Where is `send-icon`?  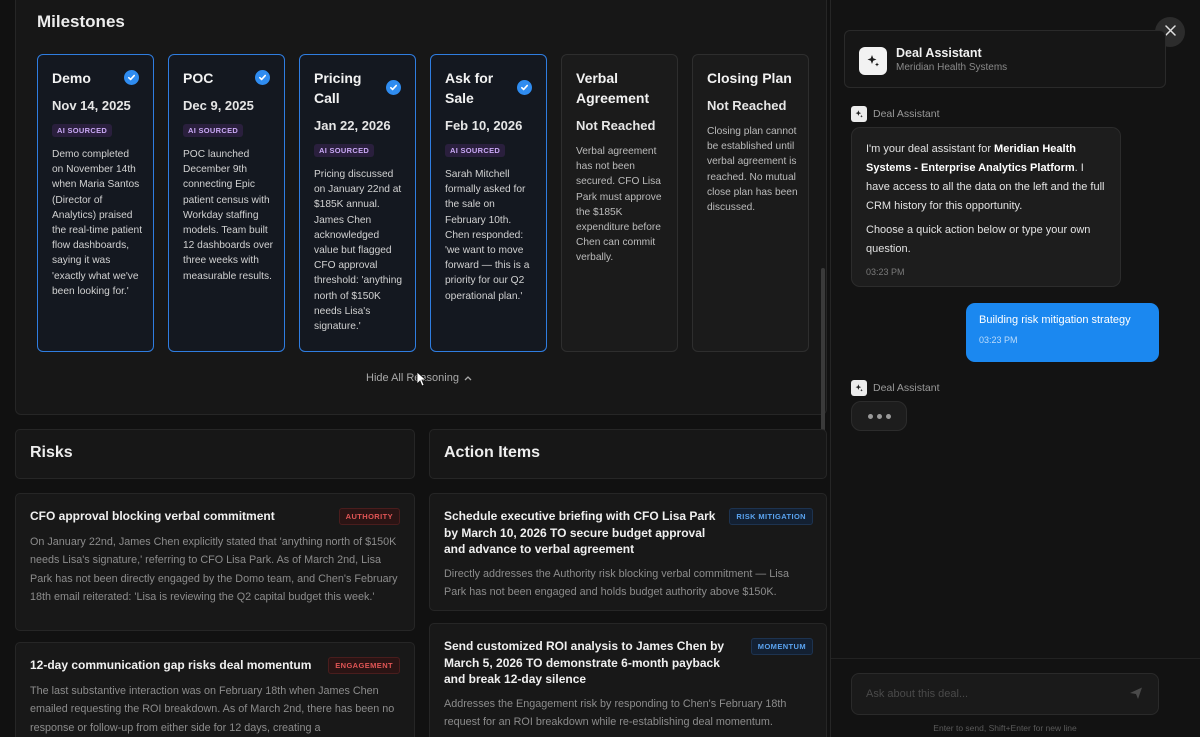
send-icon is located at coordinates (1136, 695).